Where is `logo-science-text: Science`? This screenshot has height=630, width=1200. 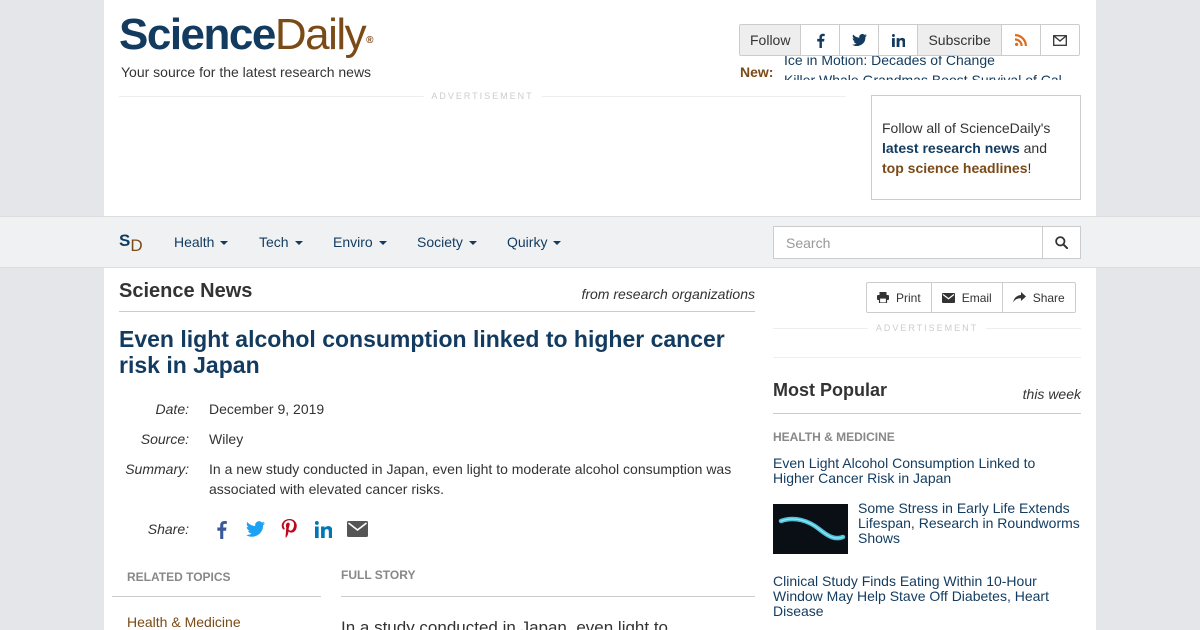
logo-science-text: Science is located at coordinates (197, 34).